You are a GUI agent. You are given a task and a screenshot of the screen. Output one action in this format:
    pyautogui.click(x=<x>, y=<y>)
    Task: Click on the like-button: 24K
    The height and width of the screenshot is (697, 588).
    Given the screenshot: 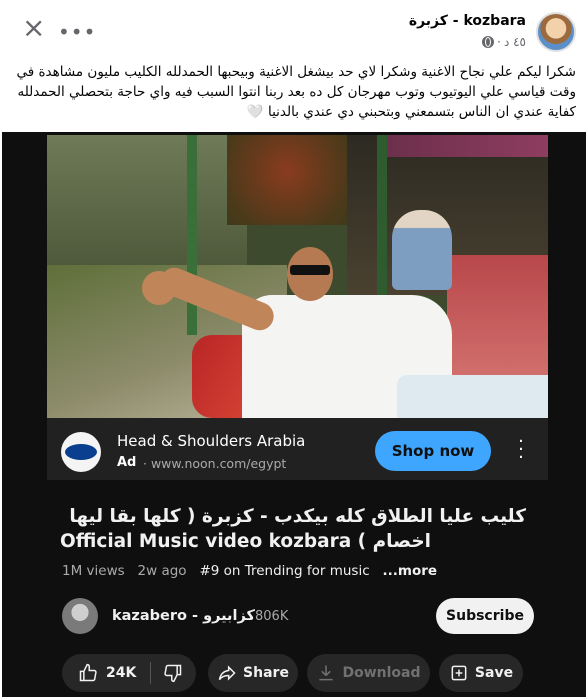 What is the action you would take?
    pyautogui.click(x=99, y=673)
    